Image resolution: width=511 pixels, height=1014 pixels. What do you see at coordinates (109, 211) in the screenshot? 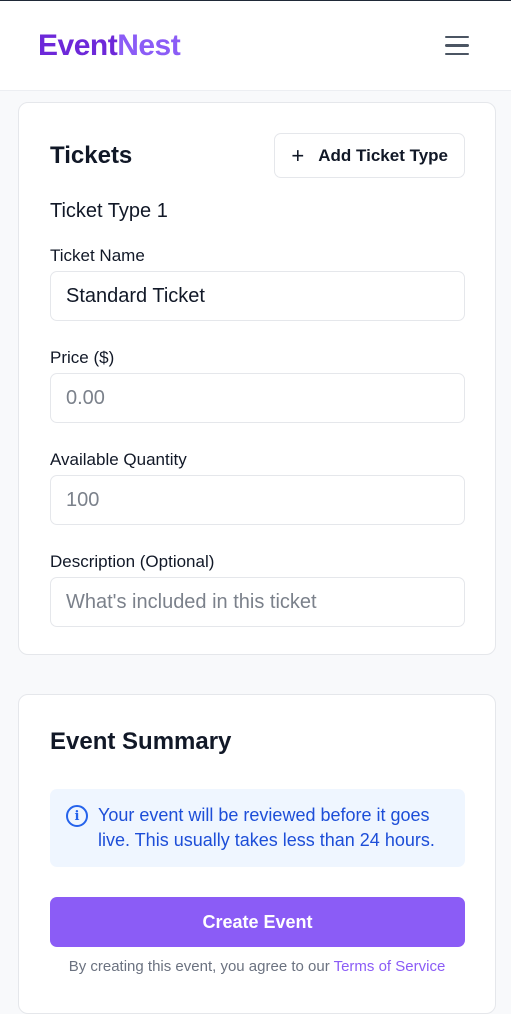
I see `ticket-type-heading: Ticket Type 1` at bounding box center [109, 211].